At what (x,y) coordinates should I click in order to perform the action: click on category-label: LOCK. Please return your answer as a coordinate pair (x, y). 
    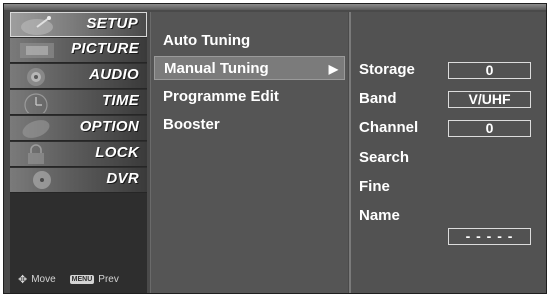
    Looking at the image, I should click on (117, 152).